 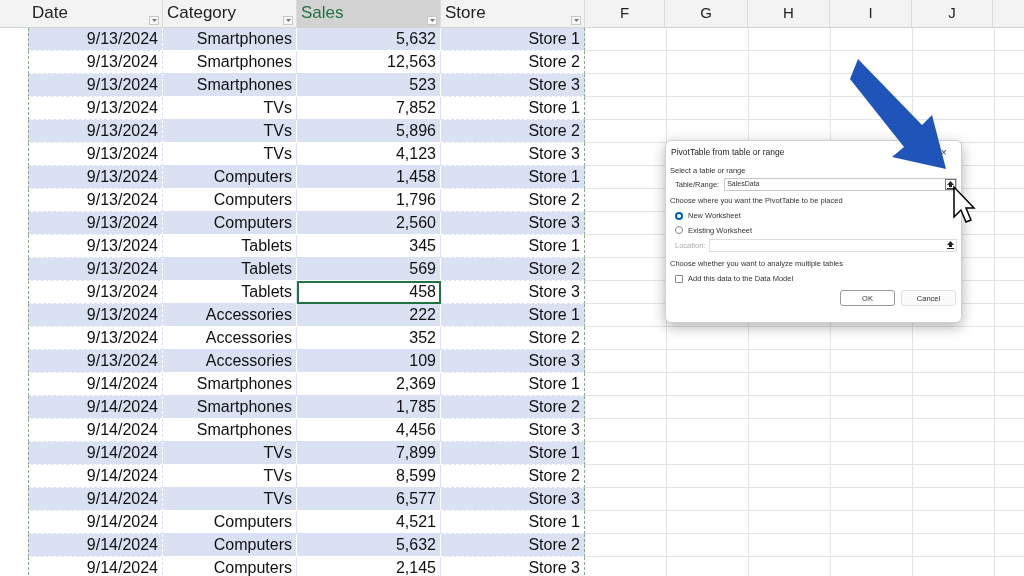 What do you see at coordinates (369, 430) in the screenshot?
I see `table-cell: 4,456` at bounding box center [369, 430].